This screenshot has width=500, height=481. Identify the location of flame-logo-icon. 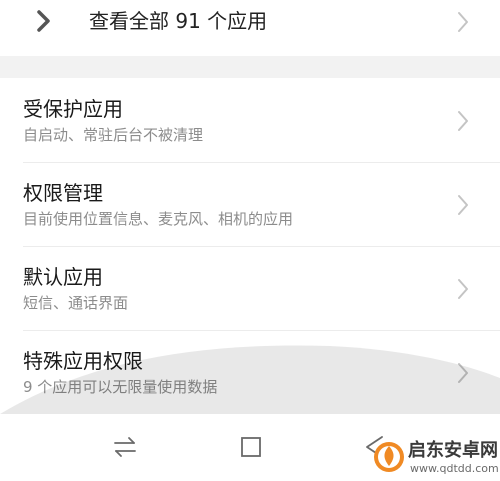
(389, 457).